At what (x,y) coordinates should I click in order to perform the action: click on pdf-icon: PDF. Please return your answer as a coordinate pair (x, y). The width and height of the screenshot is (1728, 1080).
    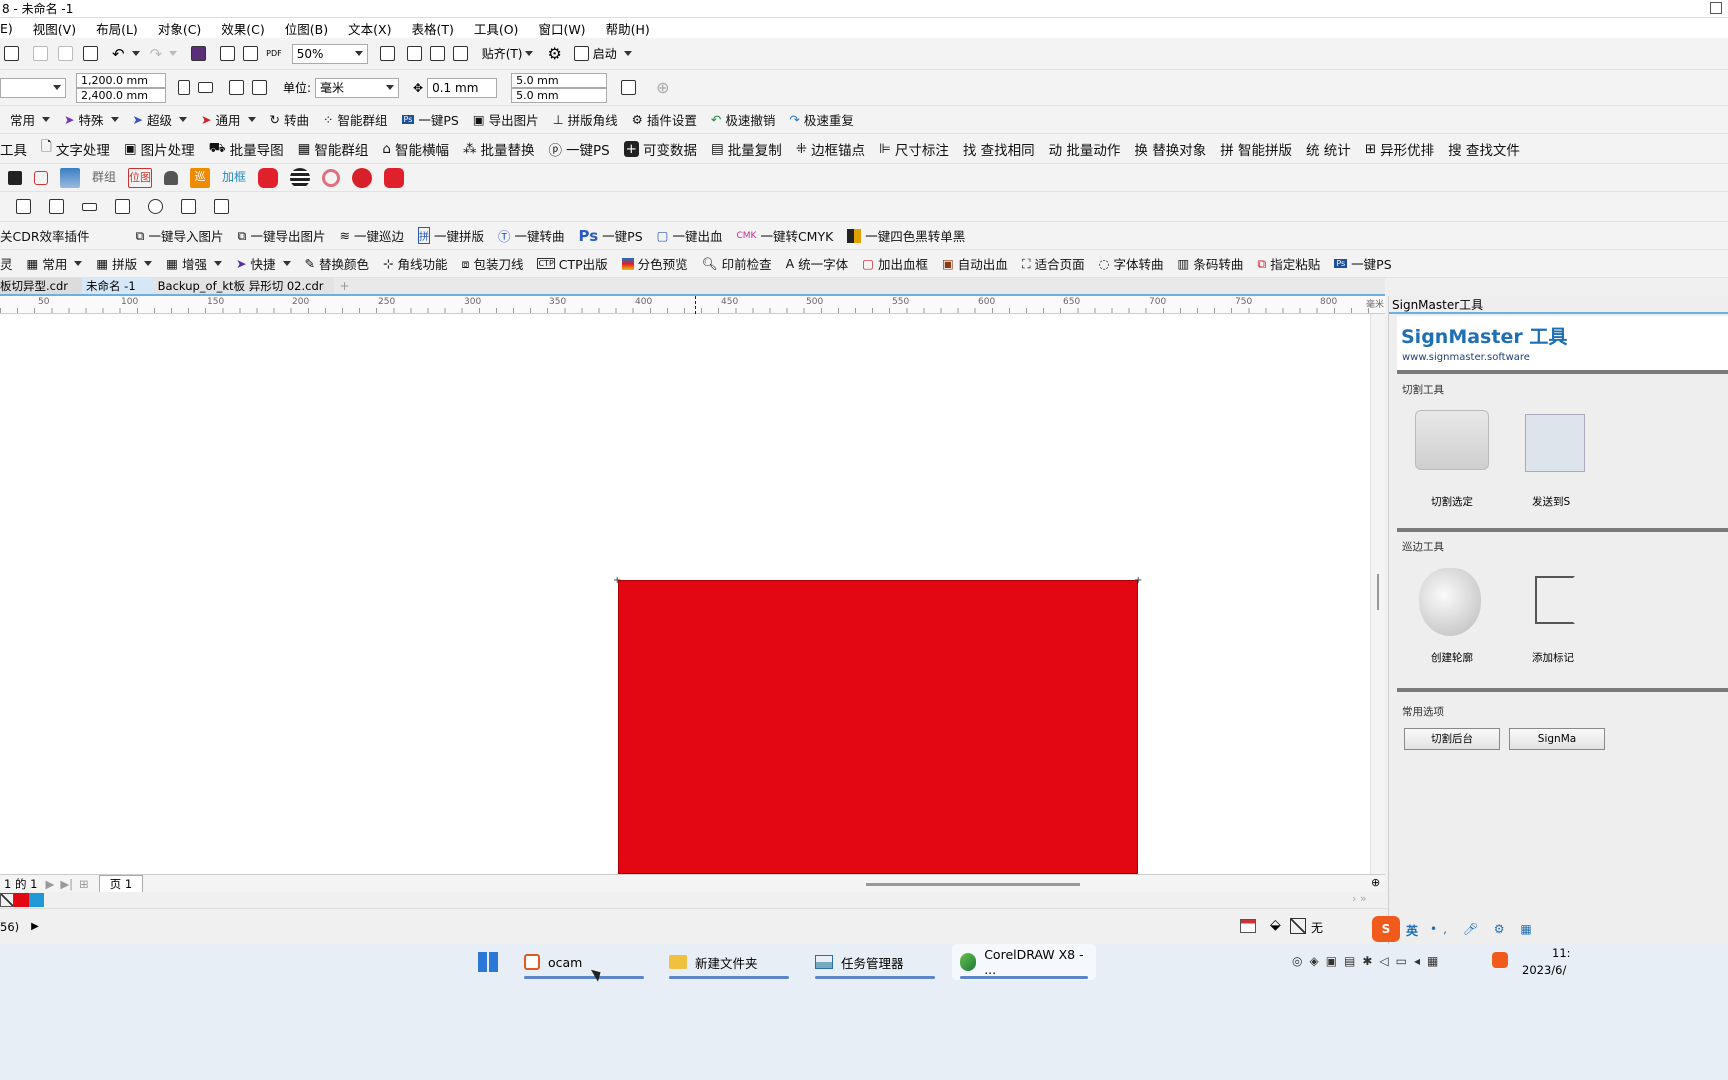
    Looking at the image, I should click on (274, 53).